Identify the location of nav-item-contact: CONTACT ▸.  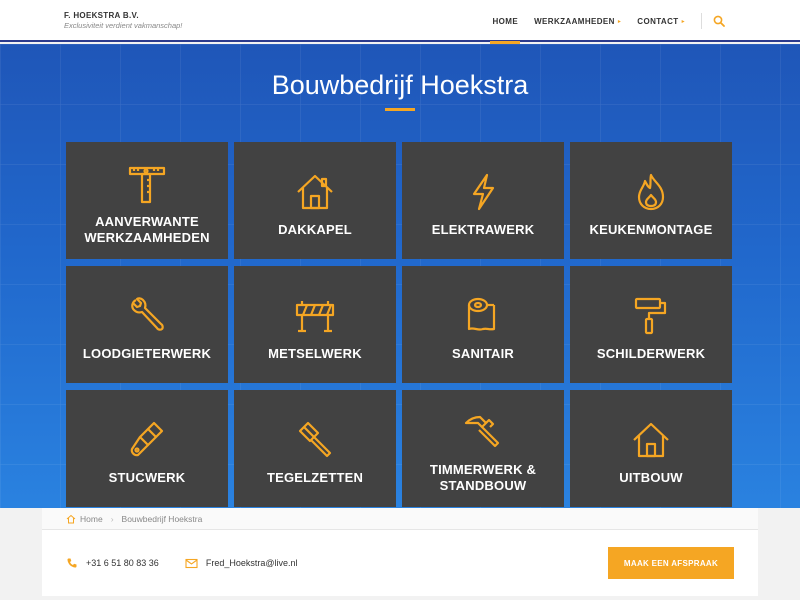
(661, 21).